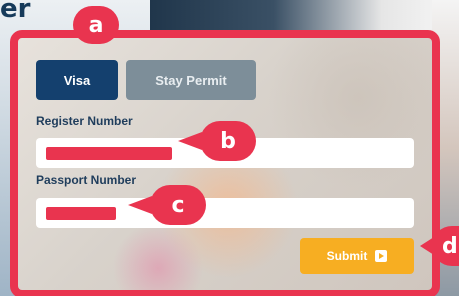  What do you see at coordinates (77, 80) in the screenshot?
I see `tab-visa: Visa` at bounding box center [77, 80].